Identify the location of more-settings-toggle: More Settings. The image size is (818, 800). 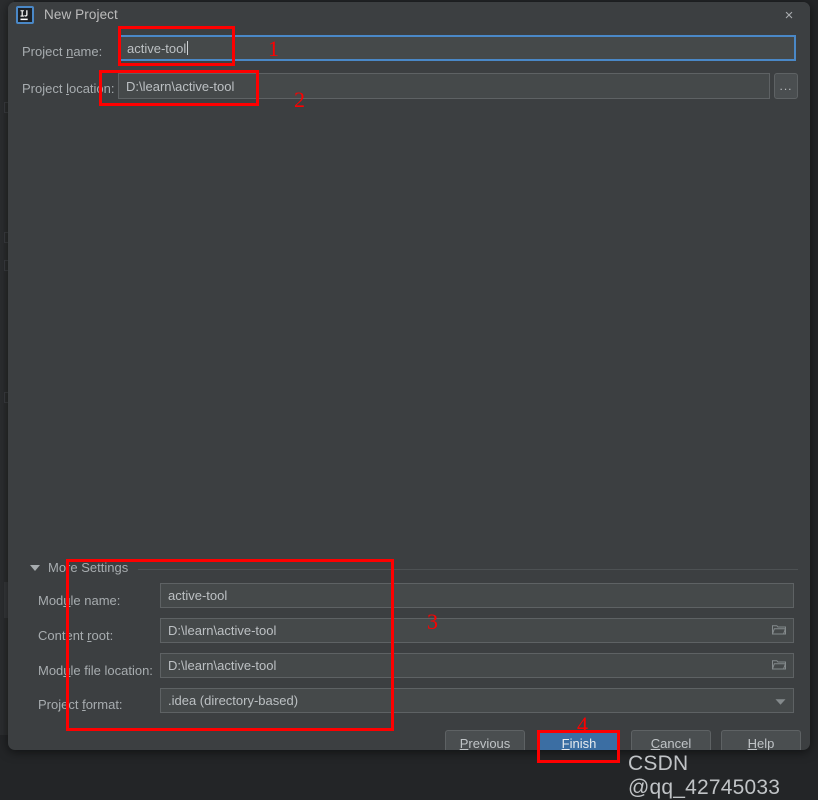
(79, 567).